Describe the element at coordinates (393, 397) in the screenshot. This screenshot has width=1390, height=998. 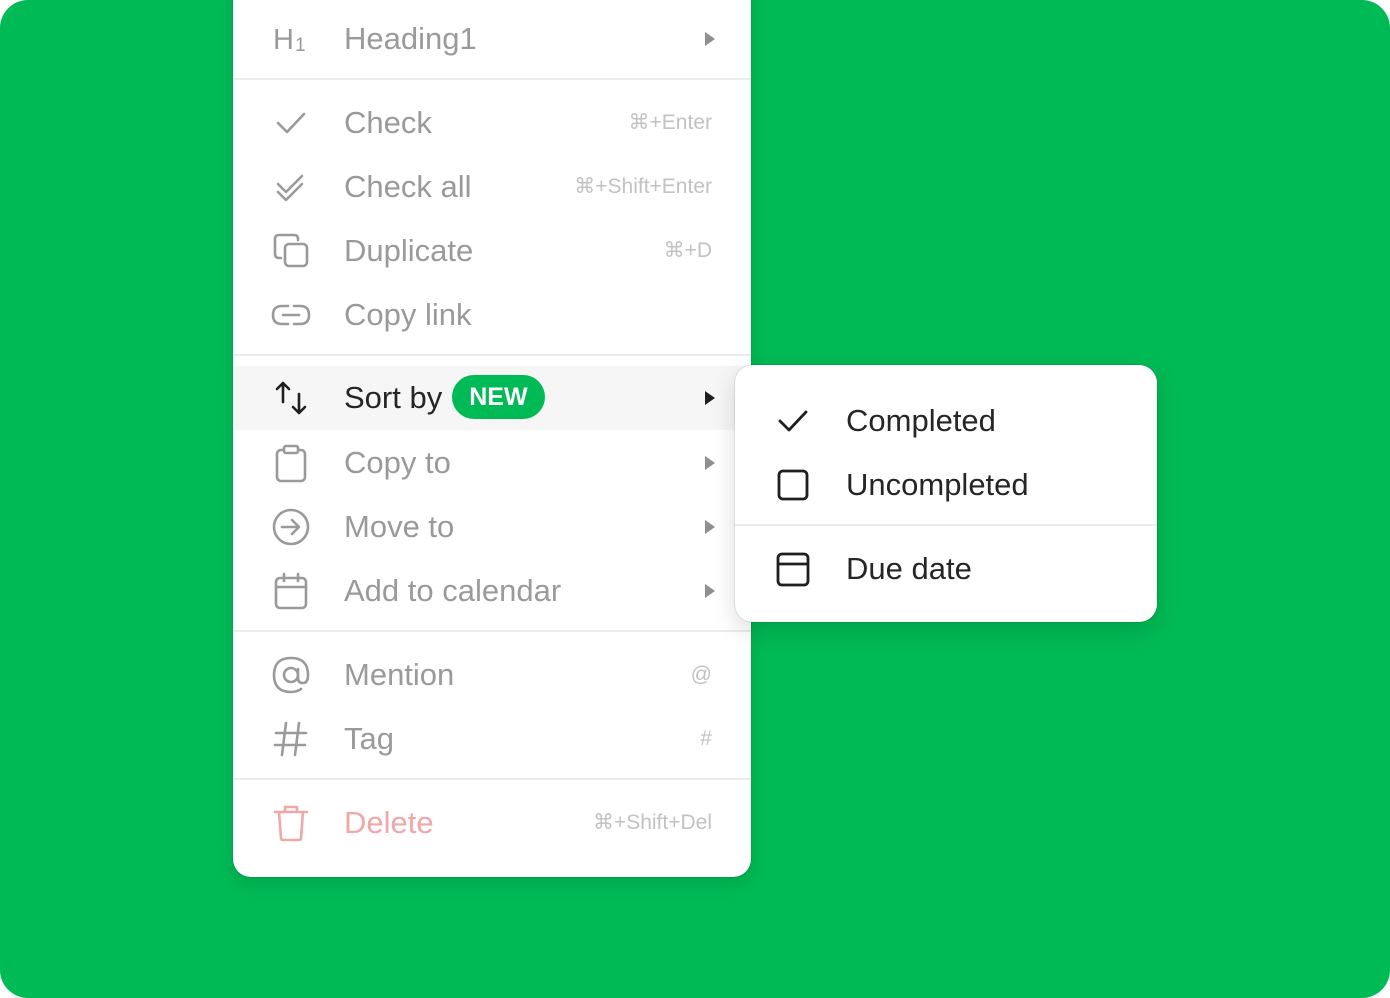
I see `sort-by-label: Sort by` at that location.